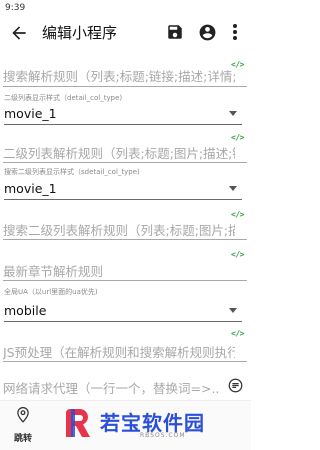  Describe the element at coordinates (163, 435) in the screenshot. I see `brand-url: RBSOS.COM` at that location.